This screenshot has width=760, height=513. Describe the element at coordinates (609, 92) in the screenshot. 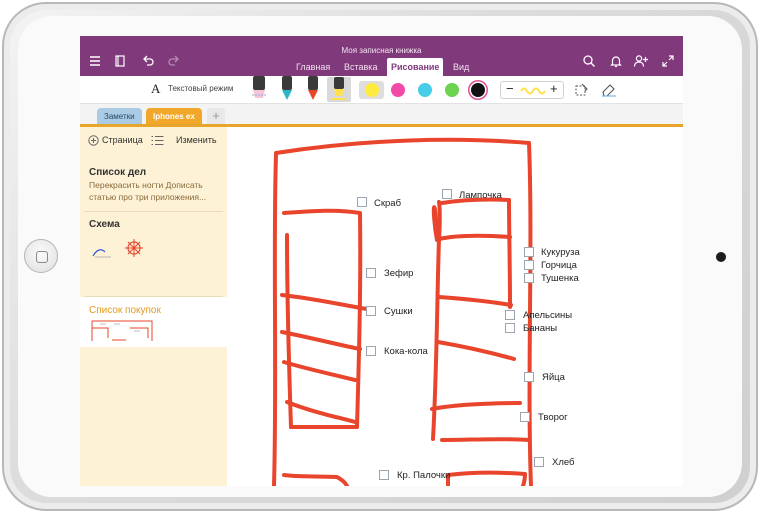

I see `eraser-icon` at that location.